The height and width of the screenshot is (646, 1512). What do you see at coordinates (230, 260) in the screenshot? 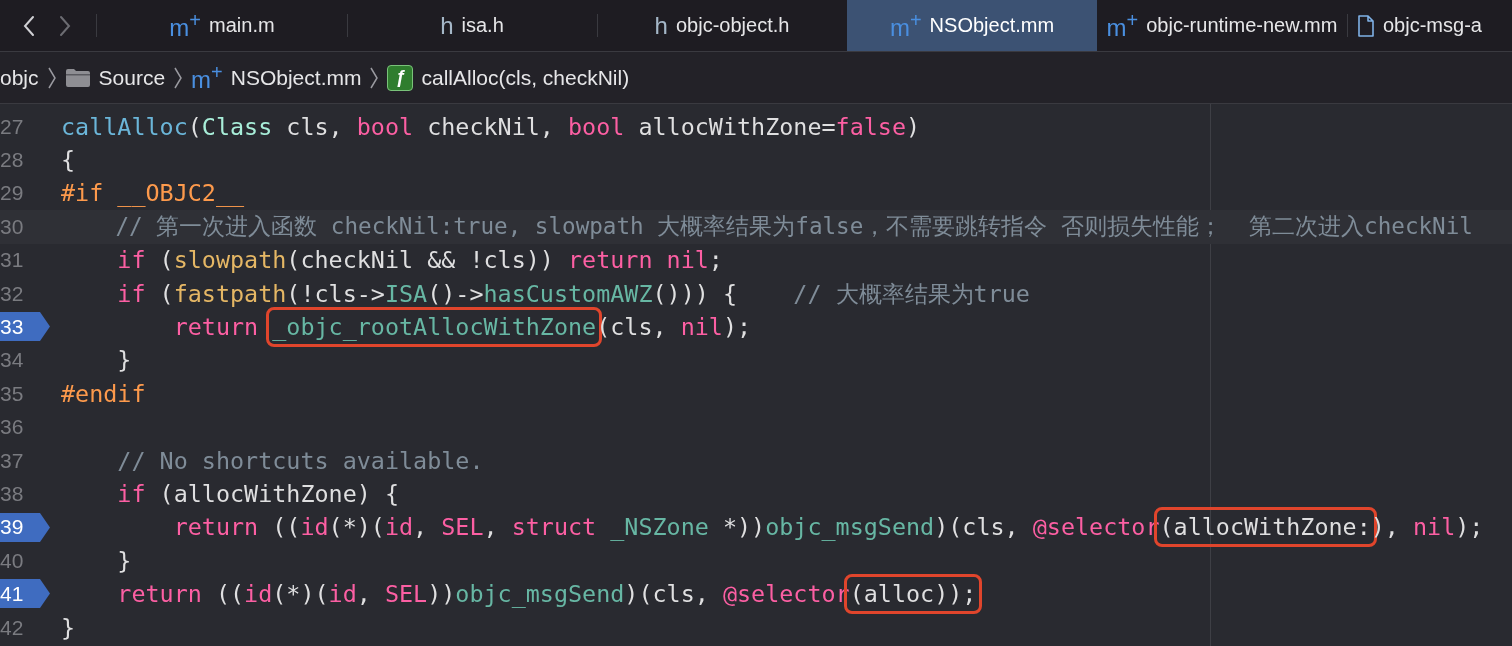
I see `code-token: slowpath` at bounding box center [230, 260].